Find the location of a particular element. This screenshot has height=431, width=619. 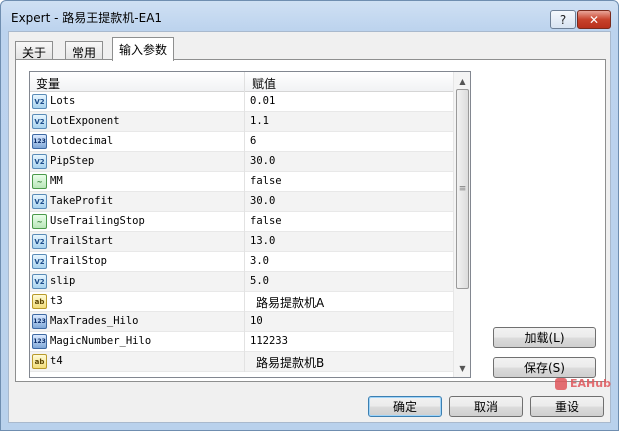

table-row: ab t3 路易提款机A is located at coordinates (241, 302).